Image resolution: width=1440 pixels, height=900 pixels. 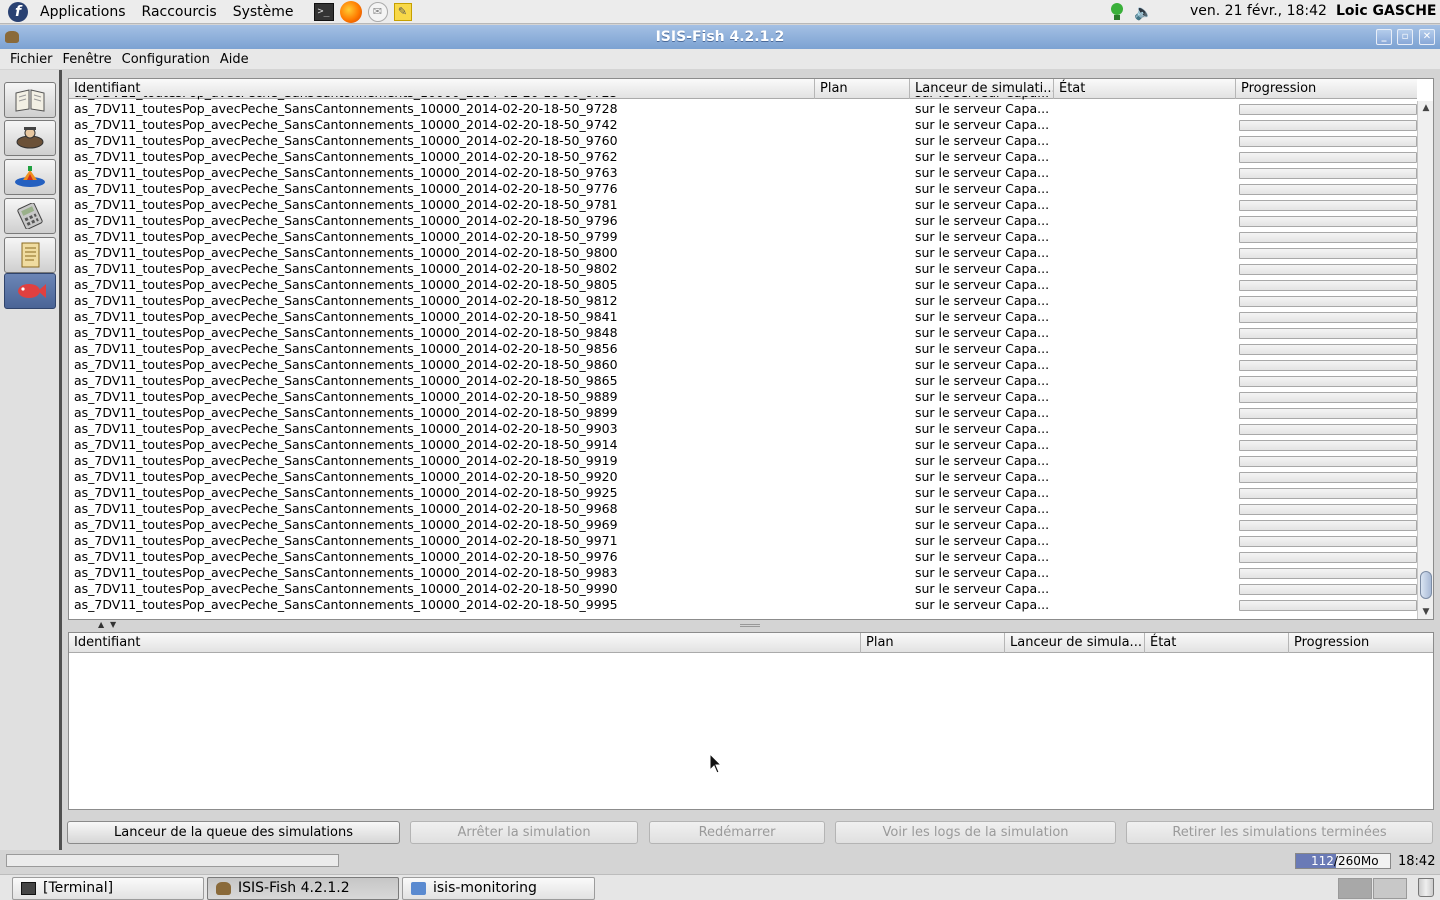 I want to click on view-logs-button: Voir les logs de la simulation, so click(x=975, y=832).